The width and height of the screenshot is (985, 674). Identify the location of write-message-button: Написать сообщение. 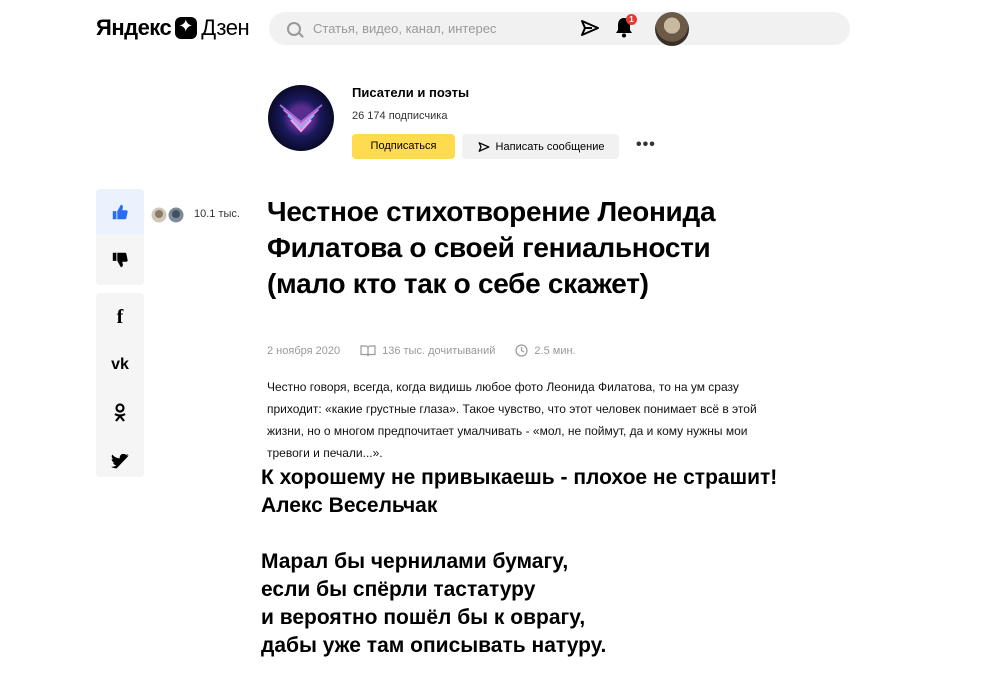
(540, 146).